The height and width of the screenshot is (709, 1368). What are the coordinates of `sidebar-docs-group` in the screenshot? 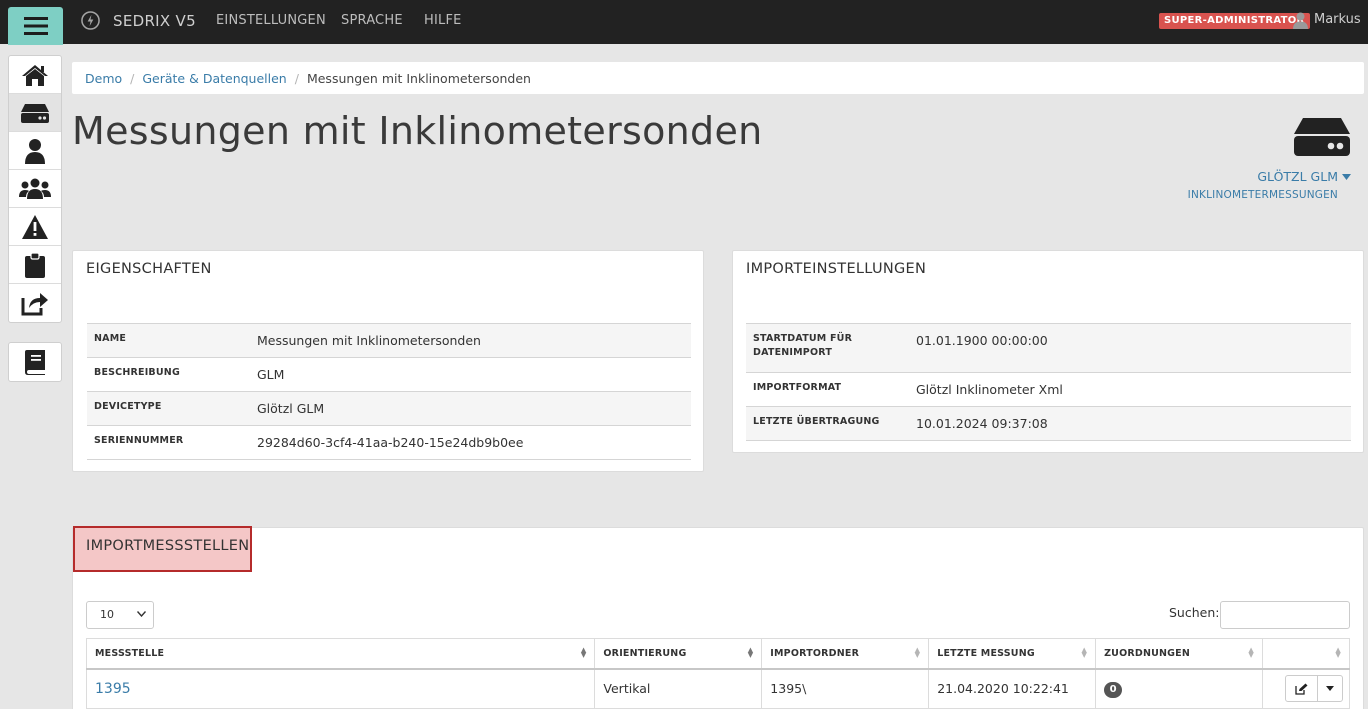 It's located at (35, 362).